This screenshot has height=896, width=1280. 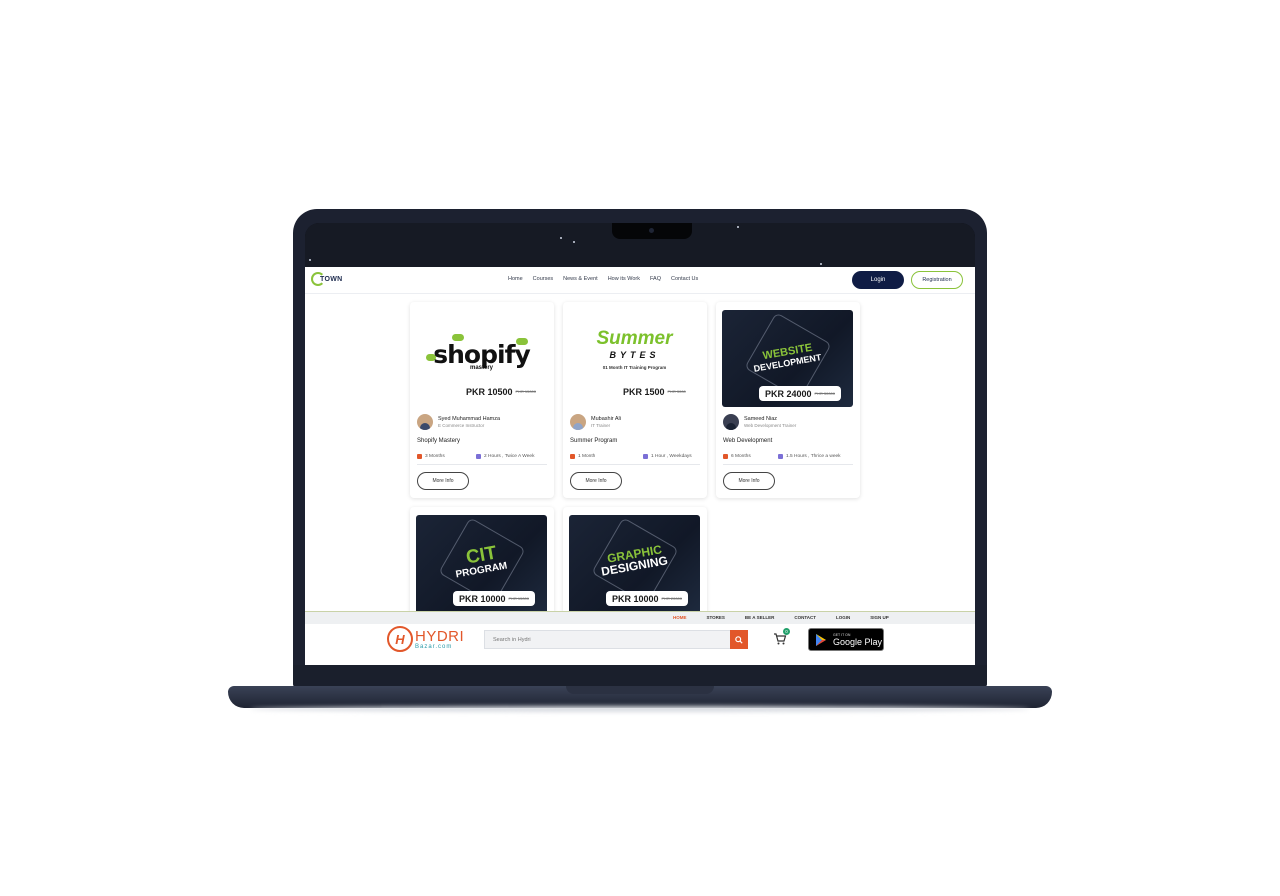 What do you see at coordinates (879, 617) in the screenshot?
I see `hydri-link-sign-up: SIGN UP` at bounding box center [879, 617].